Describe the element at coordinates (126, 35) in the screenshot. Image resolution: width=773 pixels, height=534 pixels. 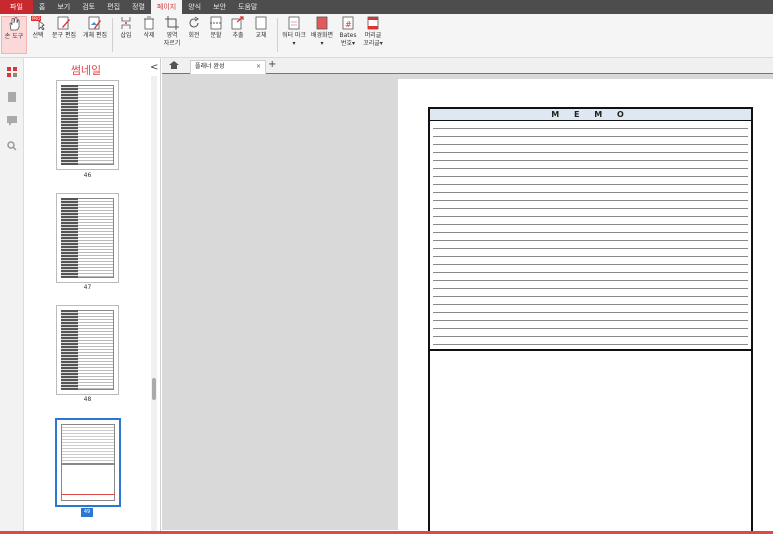
I see `insert-label: 삽입` at that location.